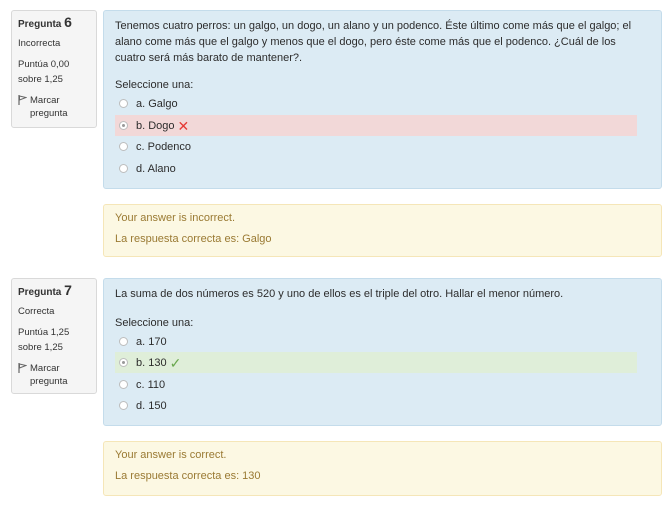 The width and height of the screenshot is (670, 505). I want to click on option-label: d. Alano, so click(156, 168).